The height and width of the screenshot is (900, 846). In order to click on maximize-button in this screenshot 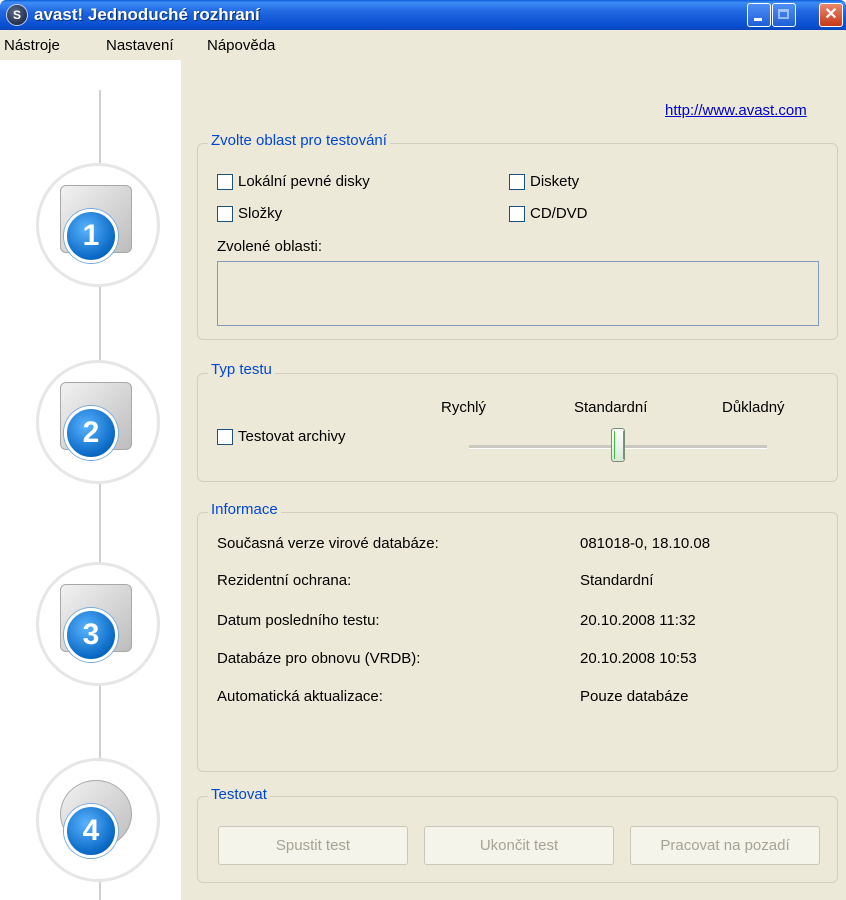, I will do `click(784, 15)`.